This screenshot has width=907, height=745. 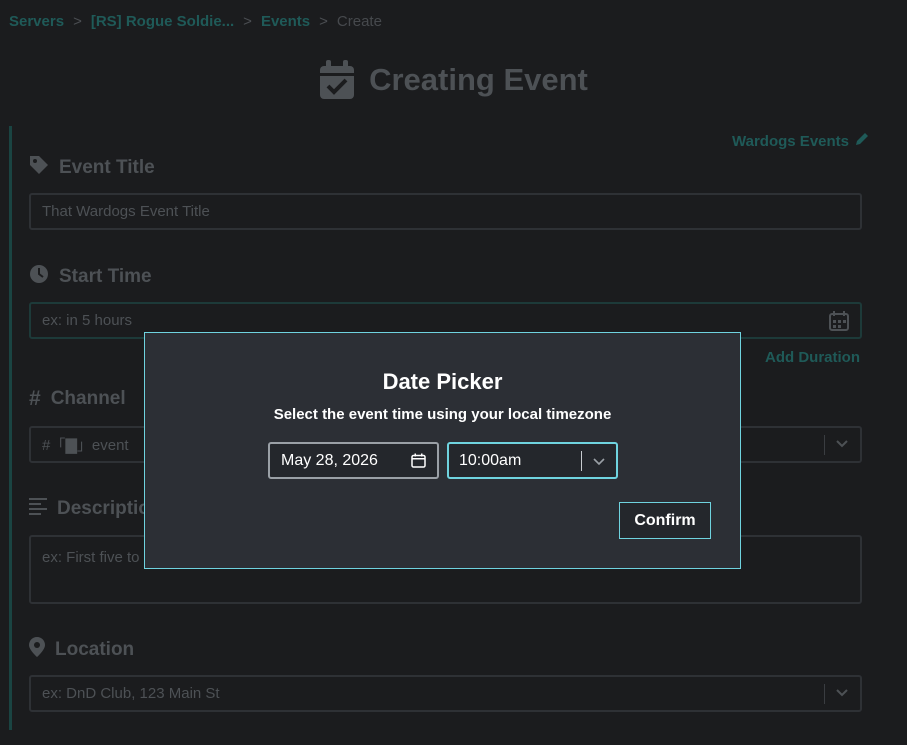 I want to click on map-pin-icon, so click(x=37, y=650).